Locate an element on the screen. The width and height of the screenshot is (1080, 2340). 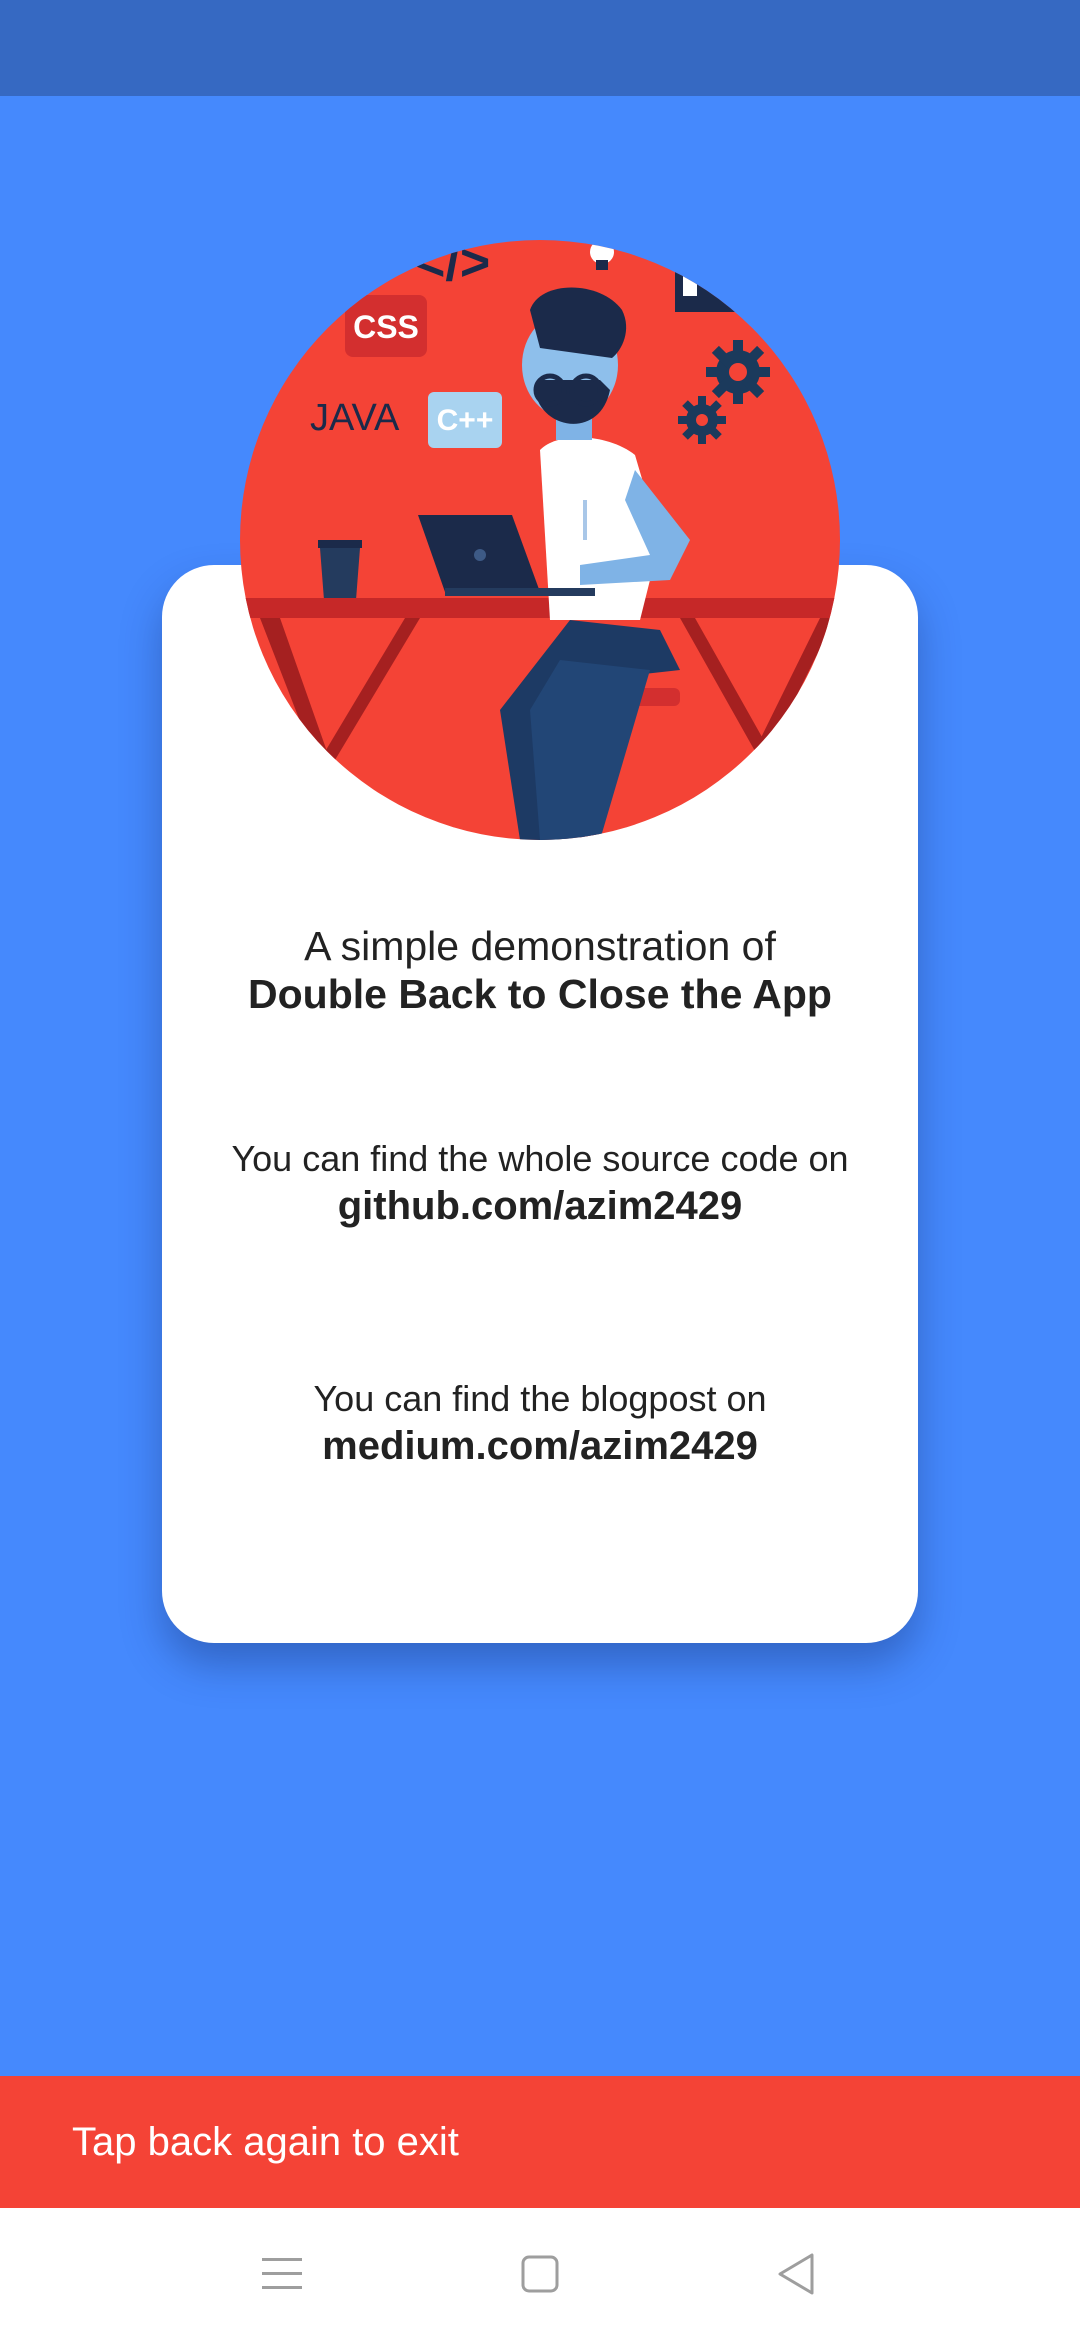
blogpost-line: You can find the blogpost on is located at coordinates (540, 1398).